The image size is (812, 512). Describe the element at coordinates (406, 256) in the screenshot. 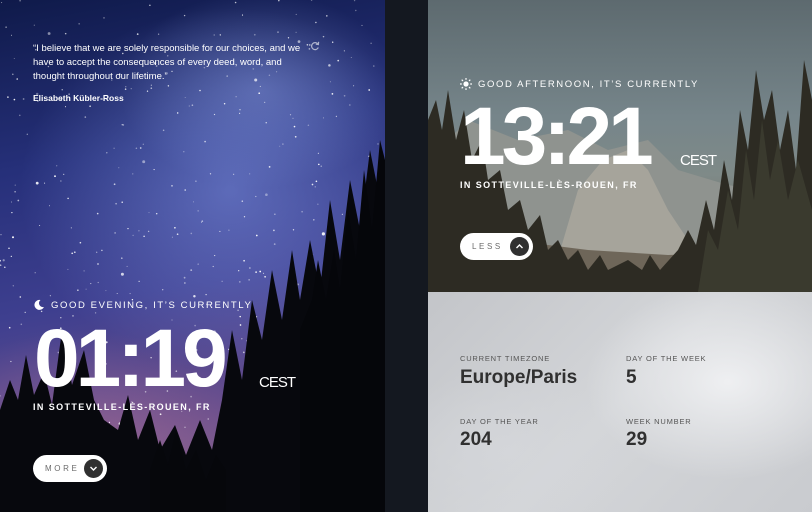

I see `panel-divider` at that location.